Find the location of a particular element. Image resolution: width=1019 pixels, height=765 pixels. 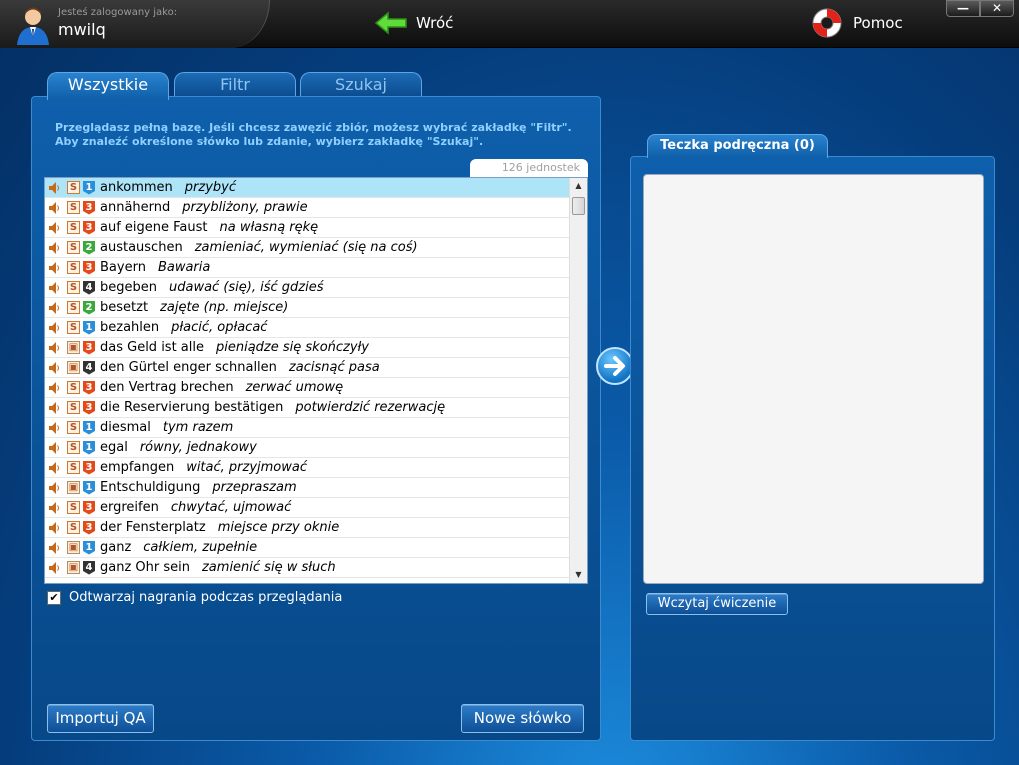

translation: witać, przyjmować is located at coordinates (246, 467).